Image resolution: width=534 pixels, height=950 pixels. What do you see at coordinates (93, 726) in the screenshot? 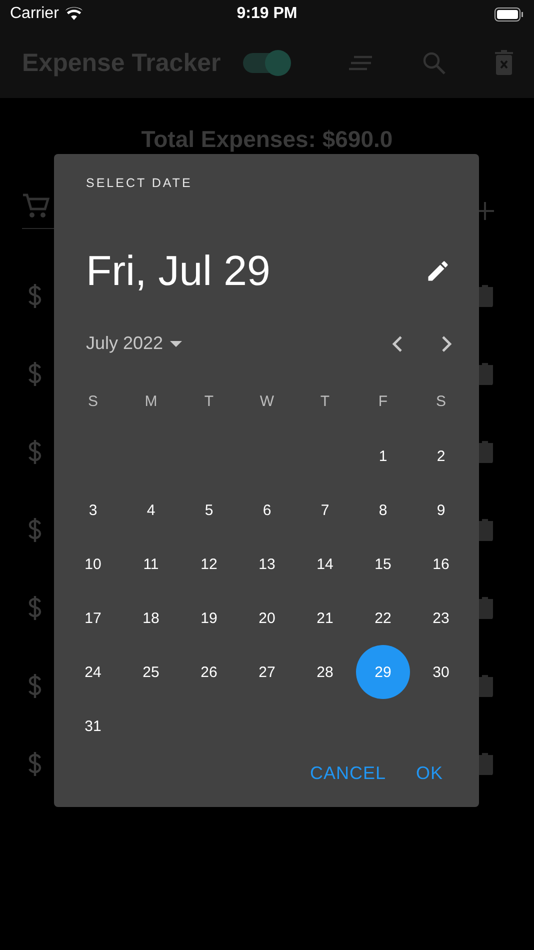
I see `calendar-day: 31` at bounding box center [93, 726].